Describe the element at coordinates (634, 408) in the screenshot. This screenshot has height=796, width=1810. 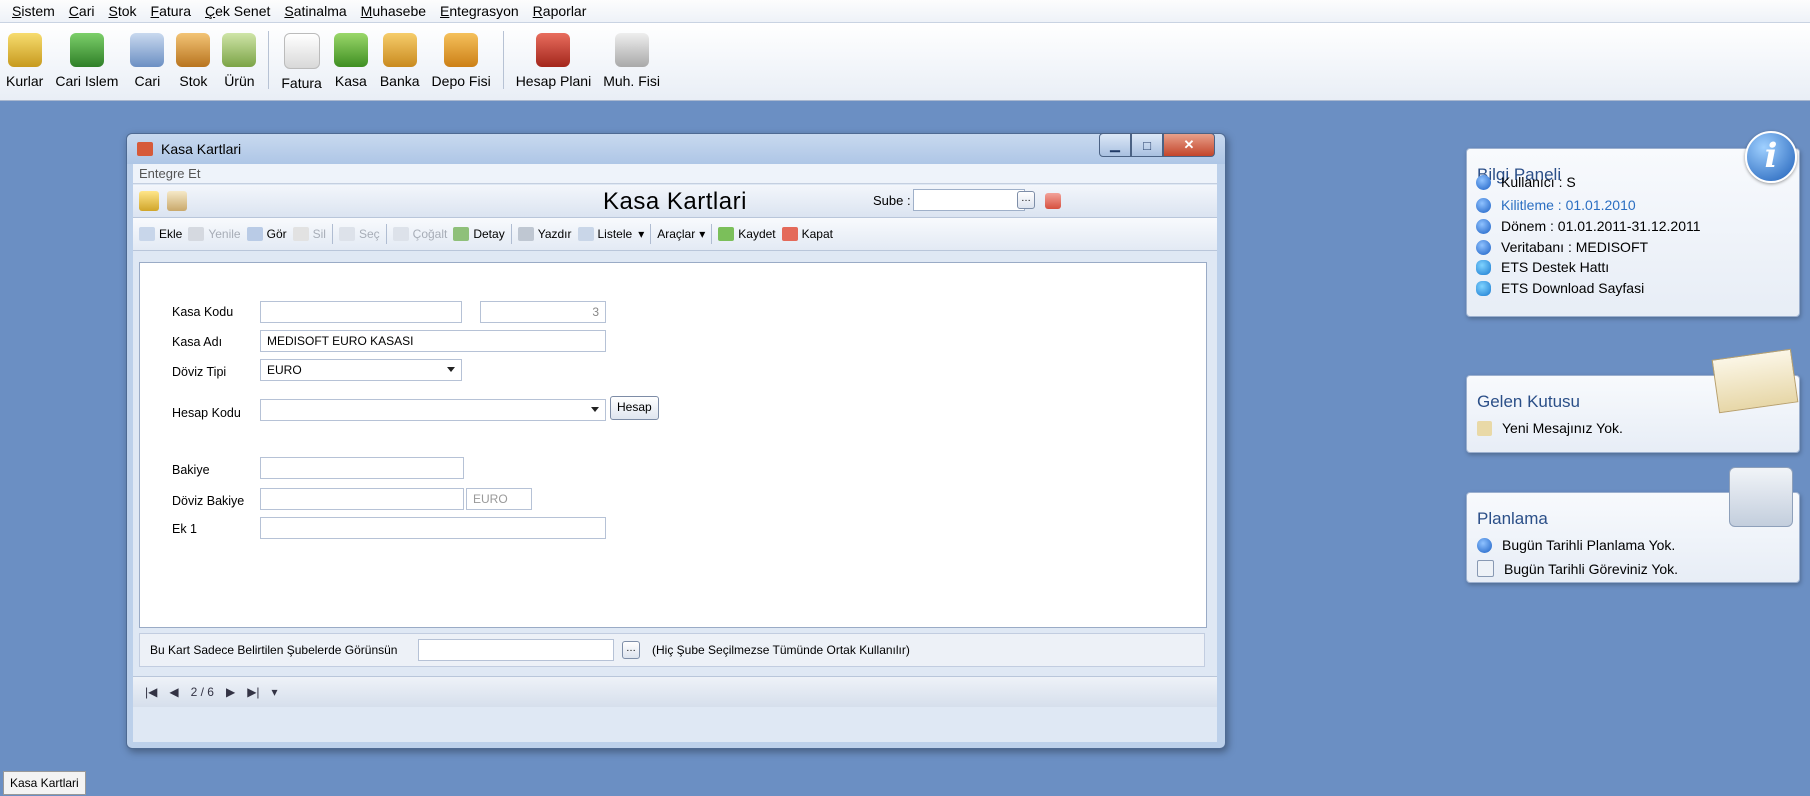
I see `hesap-button: Hesap` at that location.